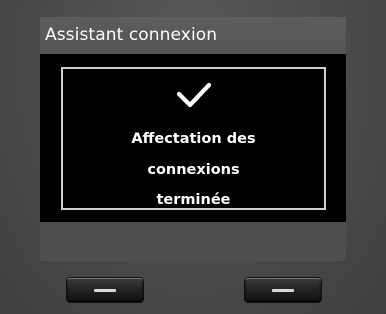 The width and height of the screenshot is (386, 314). What do you see at coordinates (194, 95) in the screenshot?
I see `checkmark-icon` at bounding box center [194, 95].